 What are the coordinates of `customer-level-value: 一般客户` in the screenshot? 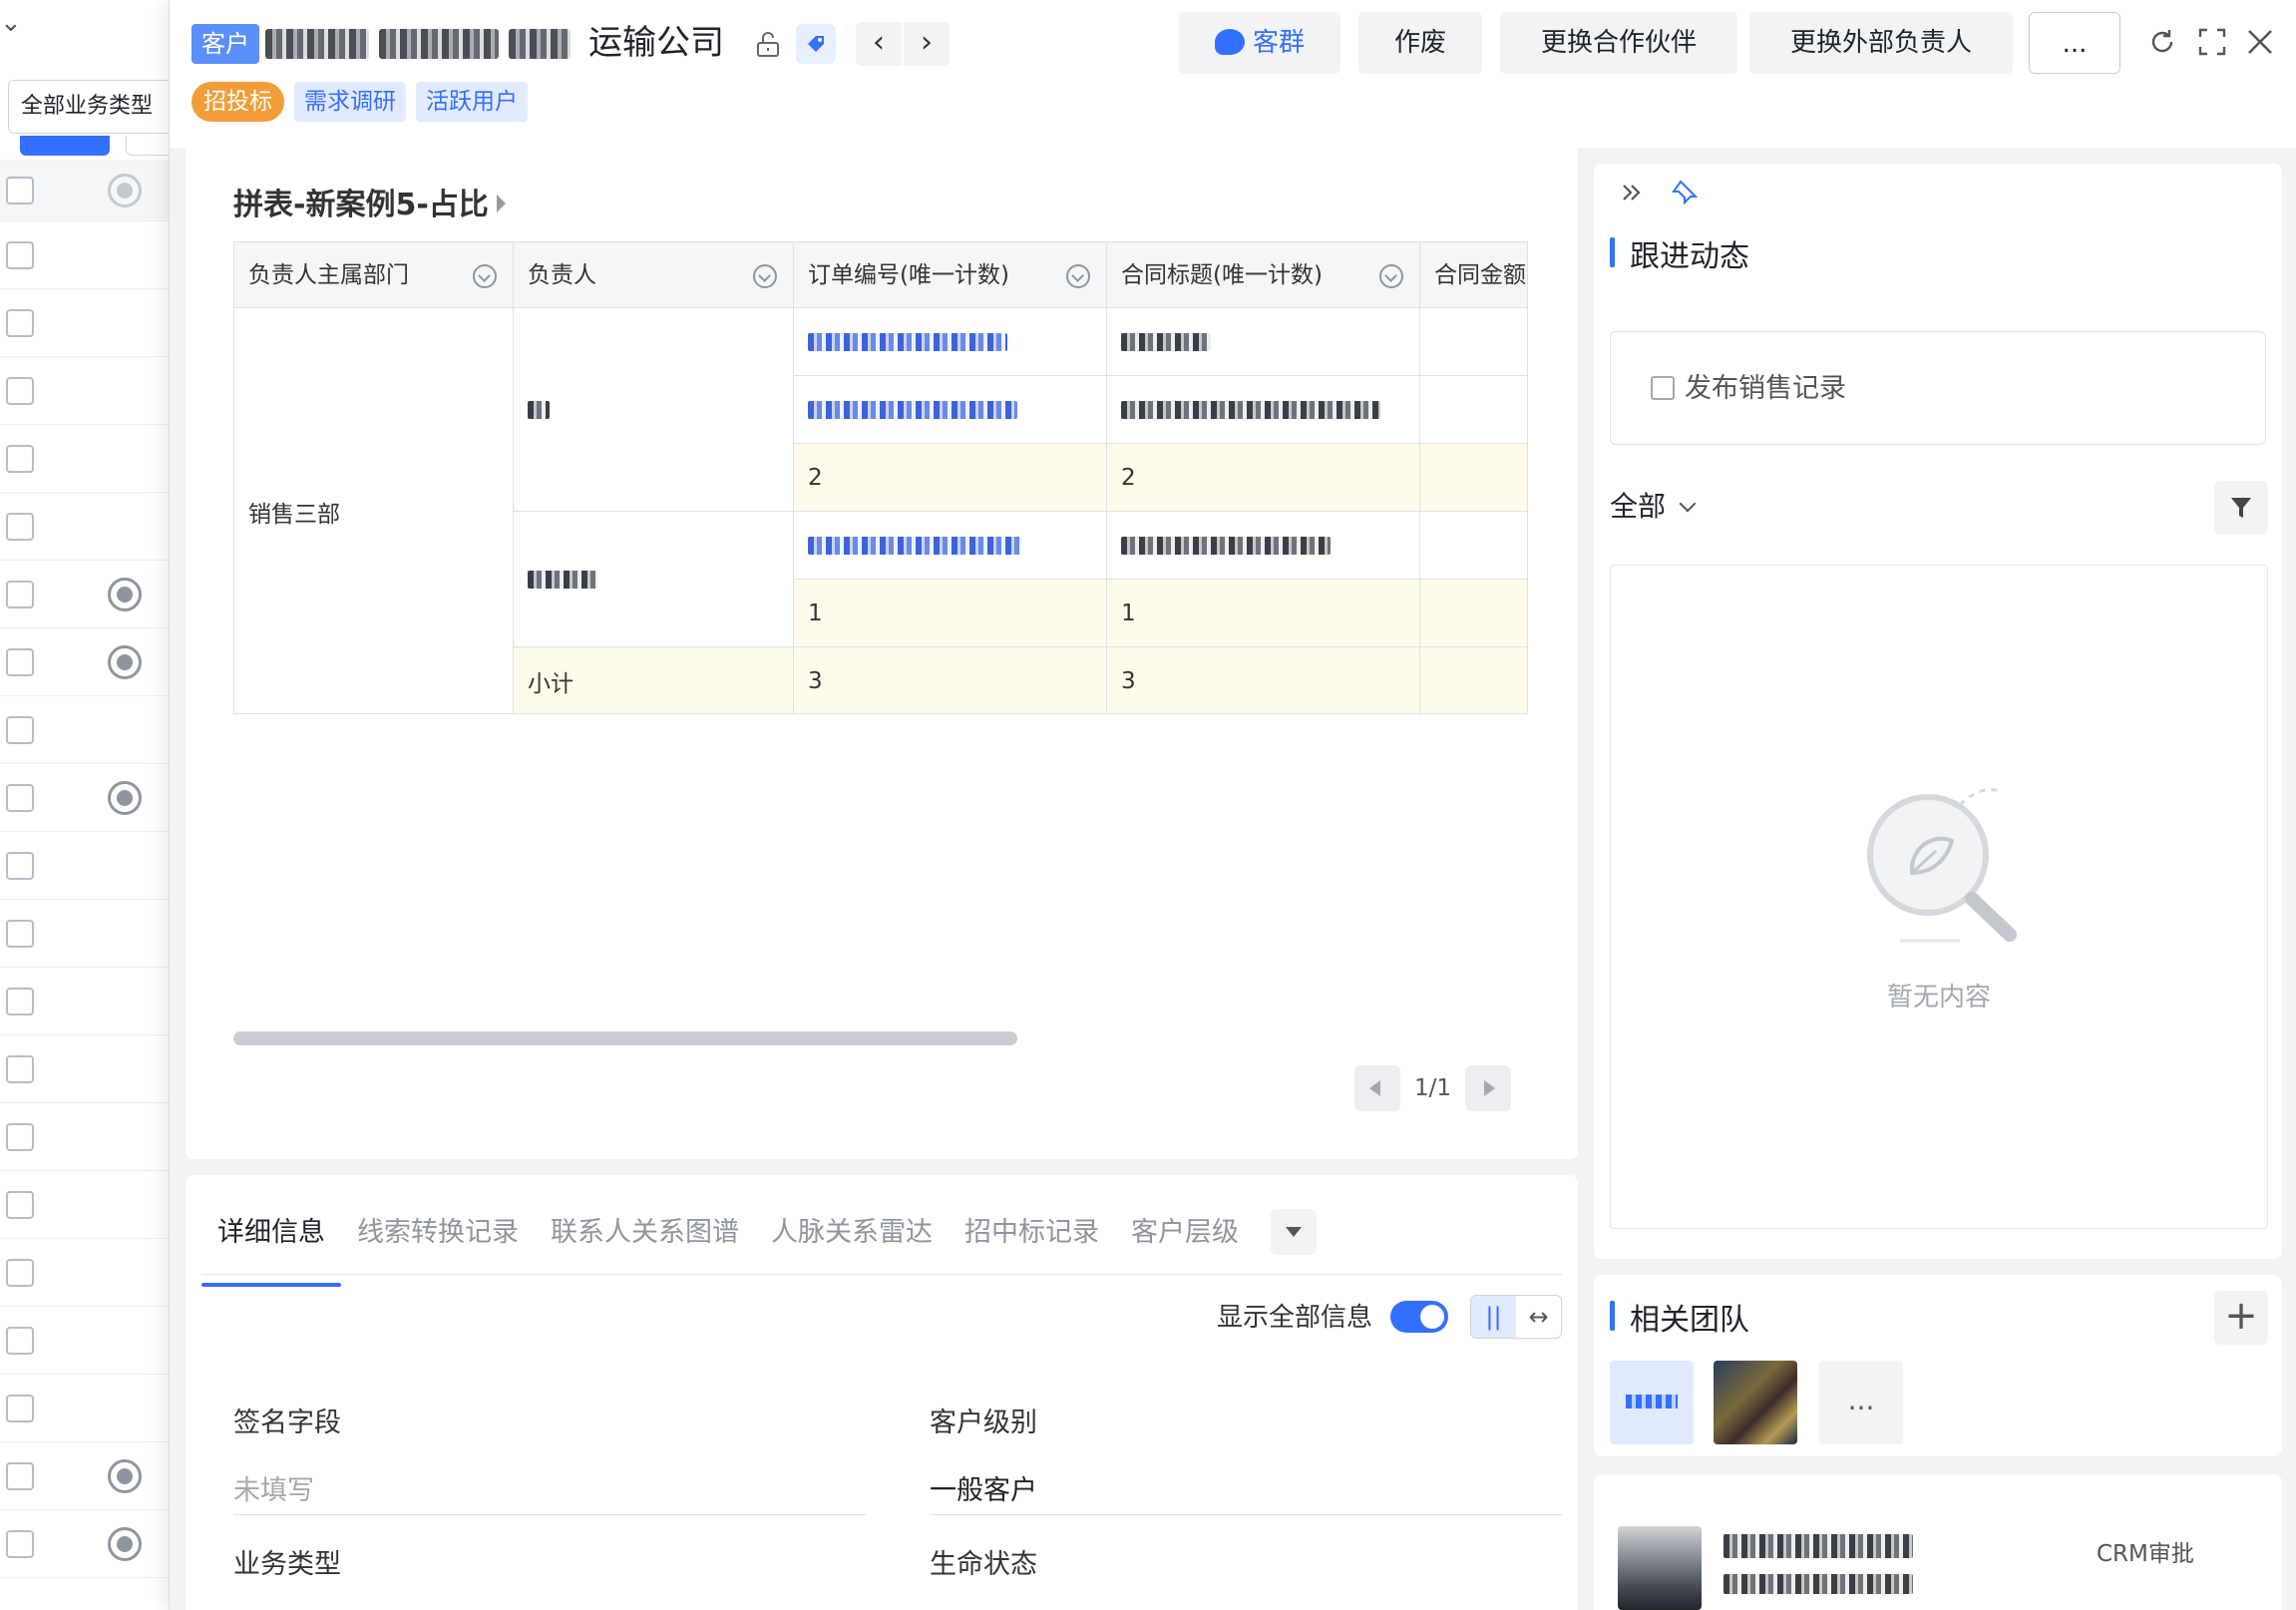 It's located at (984, 1487).